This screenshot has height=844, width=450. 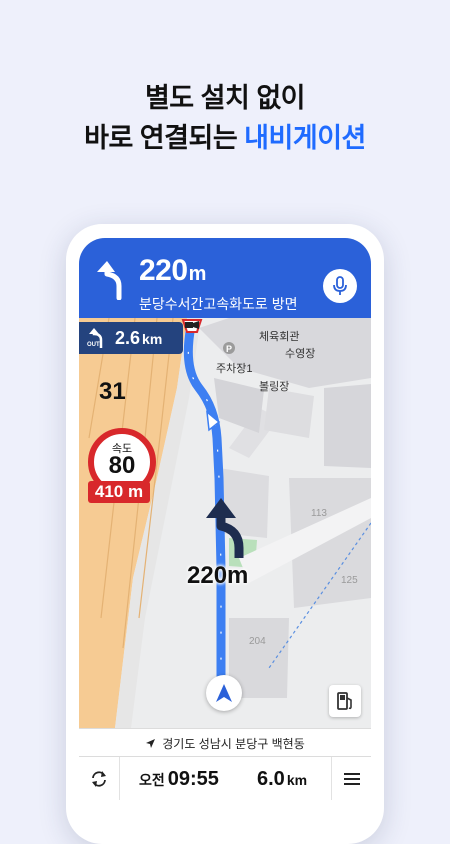 I want to click on headline-line-1: 별도 설치 없이, so click(x=225, y=98).